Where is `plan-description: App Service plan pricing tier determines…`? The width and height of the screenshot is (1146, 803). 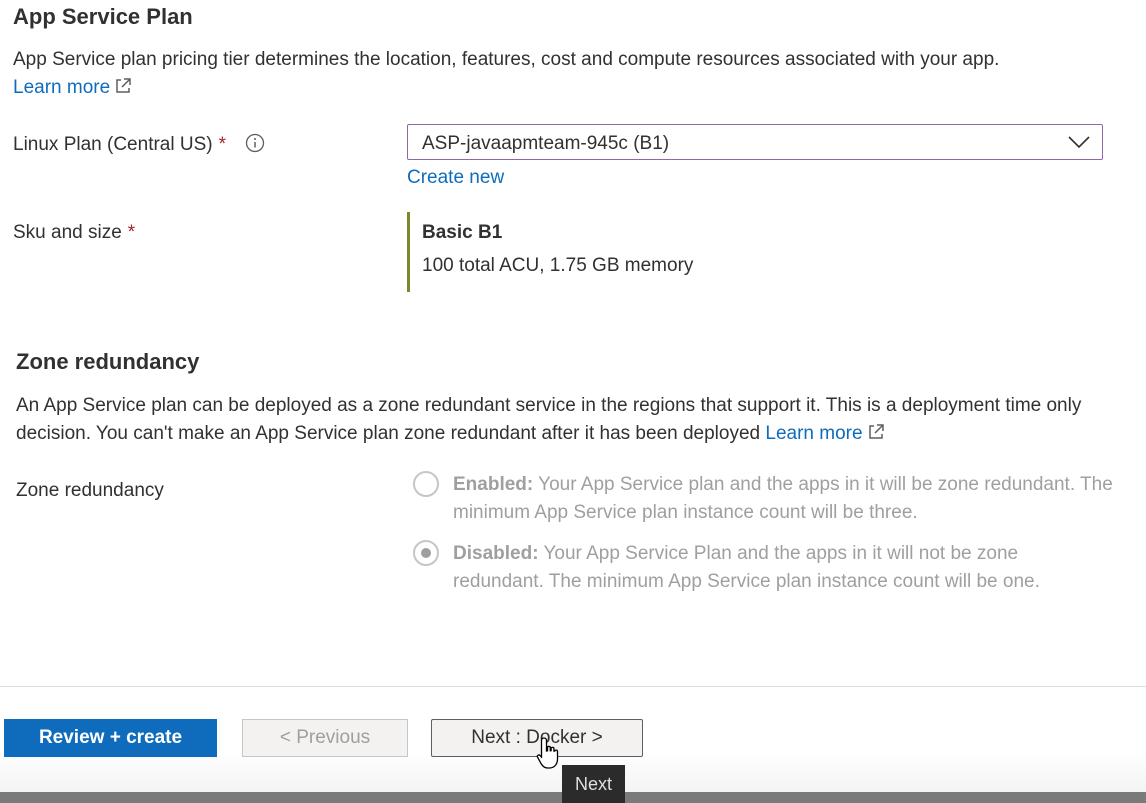
plan-description: App Service plan pricing tier determines… is located at coordinates (568, 74).